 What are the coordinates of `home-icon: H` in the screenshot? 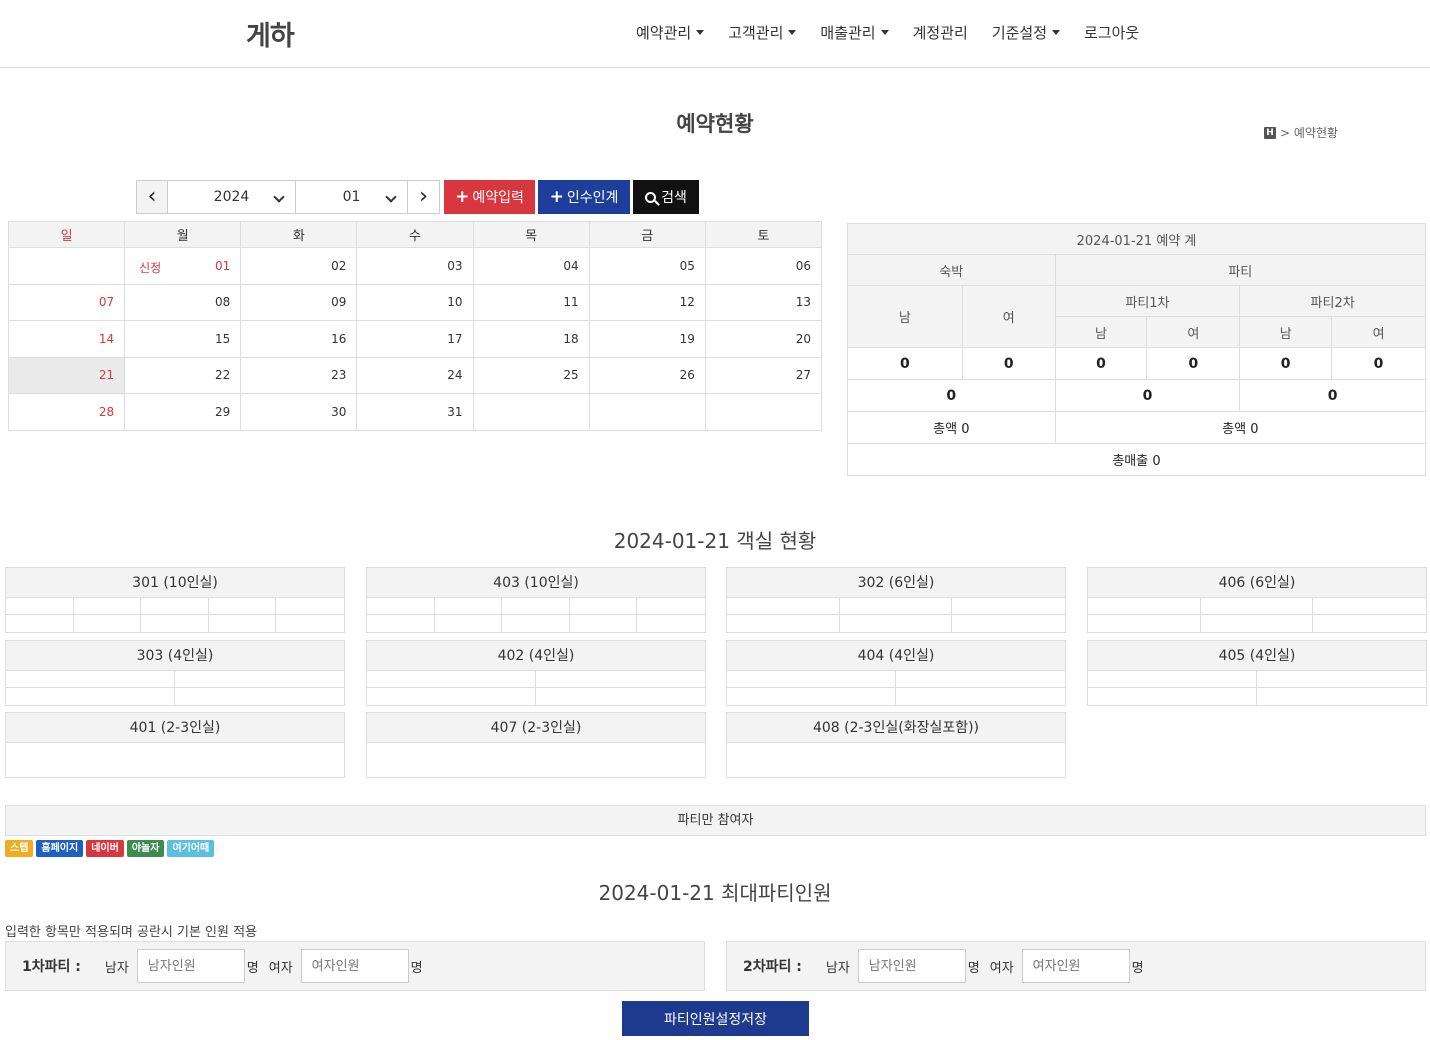 It's located at (1270, 132).